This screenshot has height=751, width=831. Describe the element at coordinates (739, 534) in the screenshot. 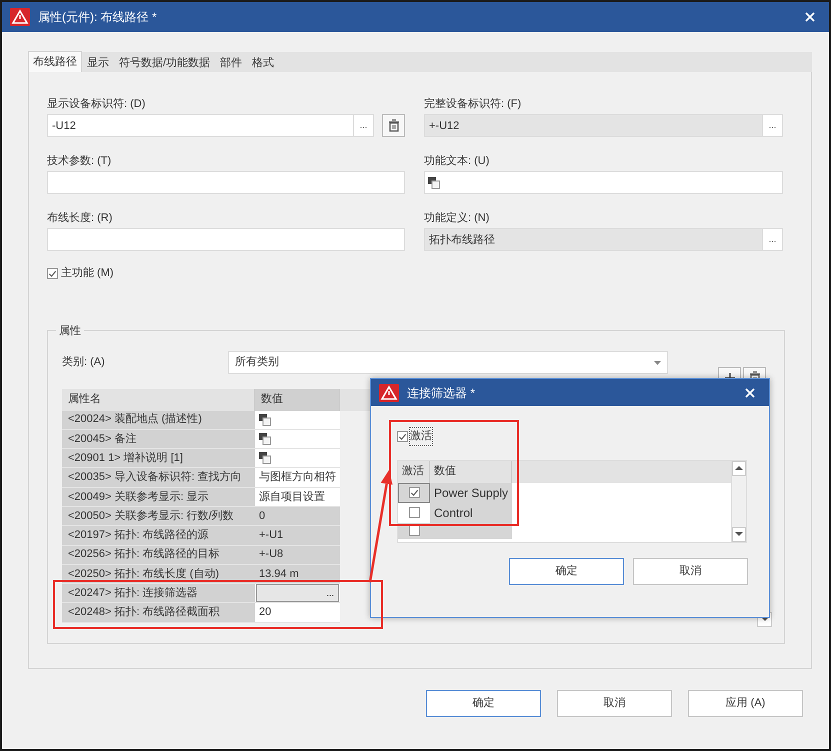

I see `down-arrow-icon` at that location.